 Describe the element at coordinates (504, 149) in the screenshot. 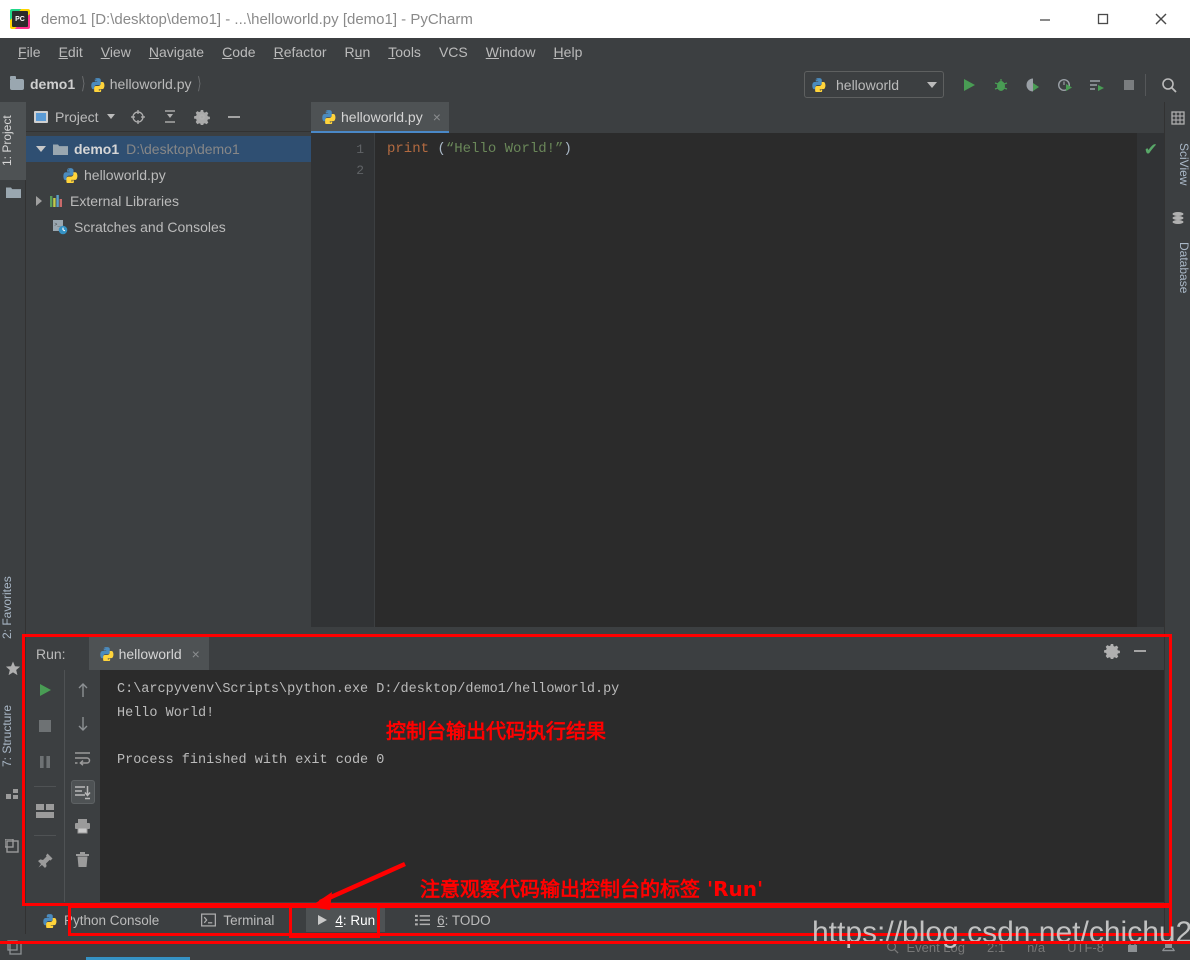

I see `code-string: “Hello World!”` at that location.